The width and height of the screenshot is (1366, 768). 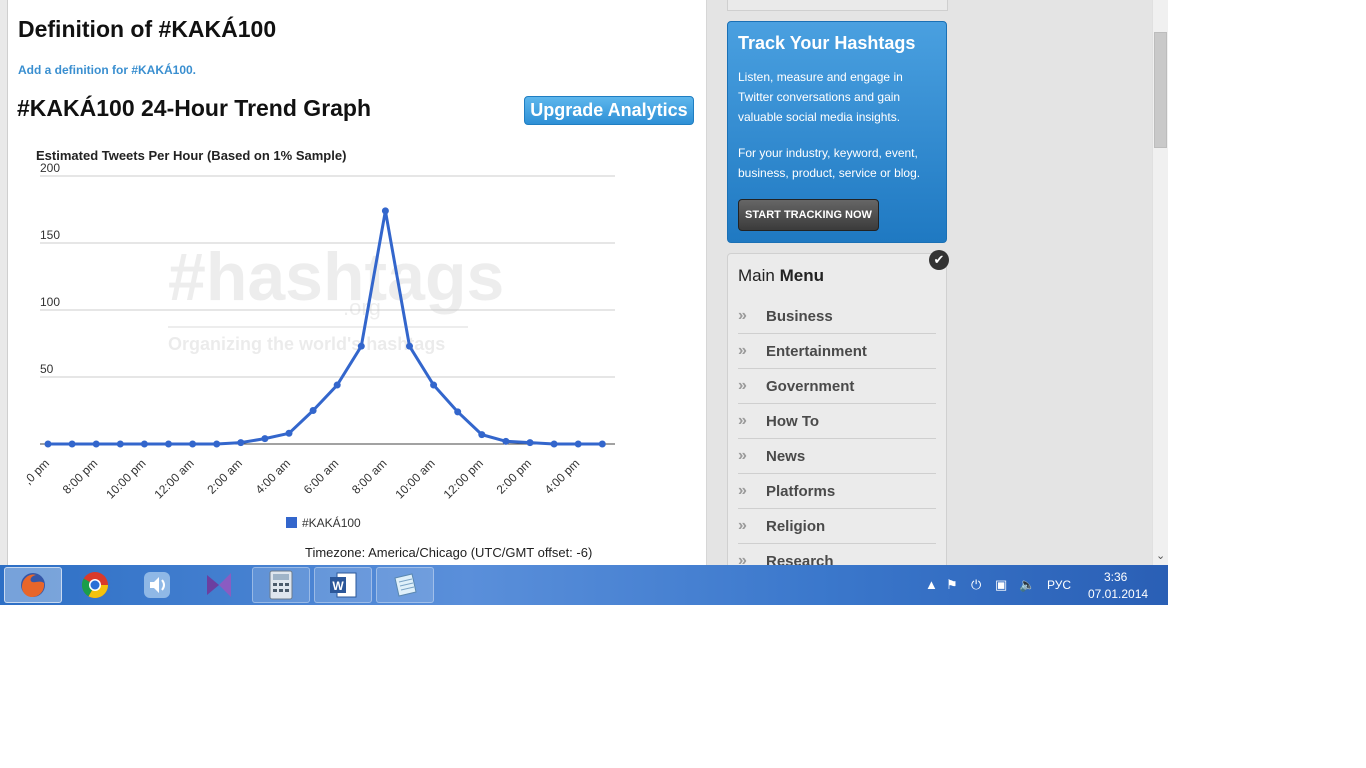 I want to click on menu-title-light: Main, so click(x=756, y=275).